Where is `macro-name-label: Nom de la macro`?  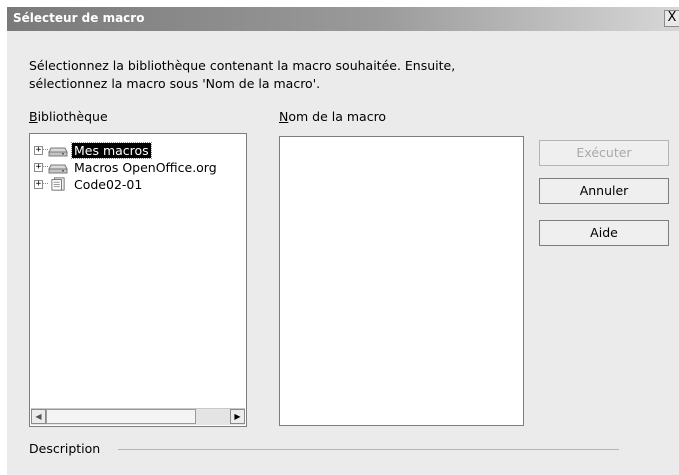
macro-name-label: Nom de la macro is located at coordinates (333, 116).